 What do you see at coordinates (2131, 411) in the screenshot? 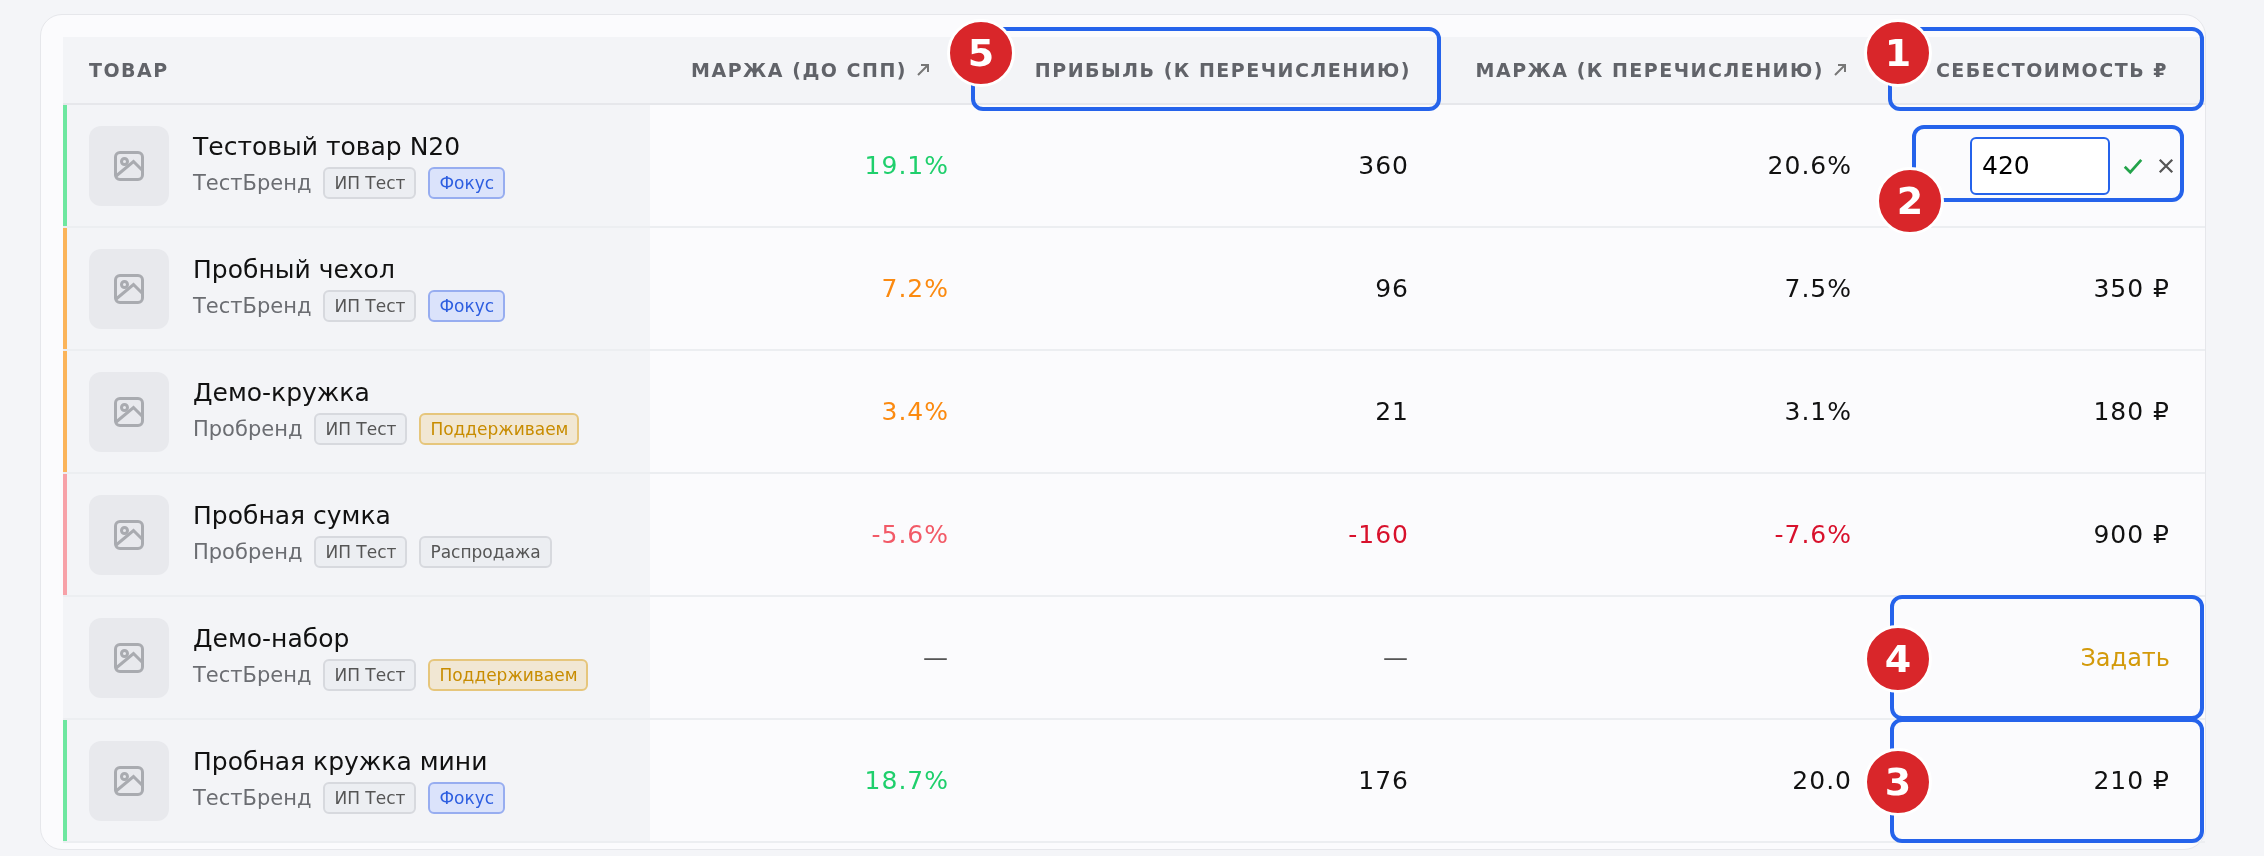
I see `table-cell: 180 ₽` at bounding box center [2131, 411].